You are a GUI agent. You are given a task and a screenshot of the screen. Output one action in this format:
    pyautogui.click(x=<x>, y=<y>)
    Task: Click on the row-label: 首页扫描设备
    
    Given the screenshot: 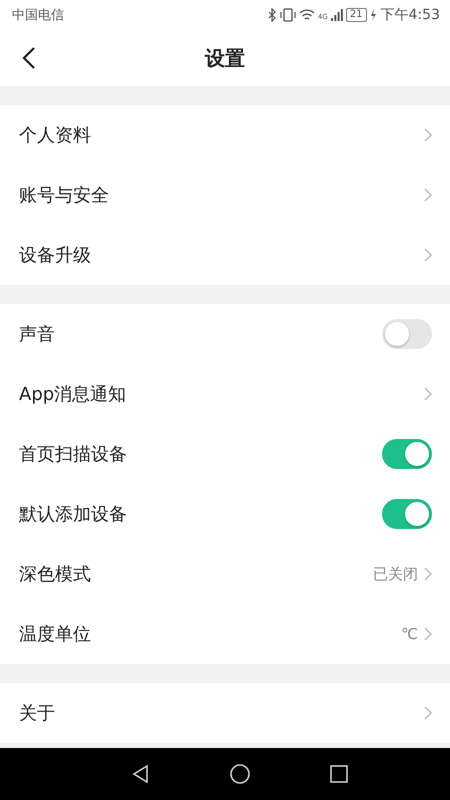 What is the action you would take?
    pyautogui.click(x=73, y=454)
    